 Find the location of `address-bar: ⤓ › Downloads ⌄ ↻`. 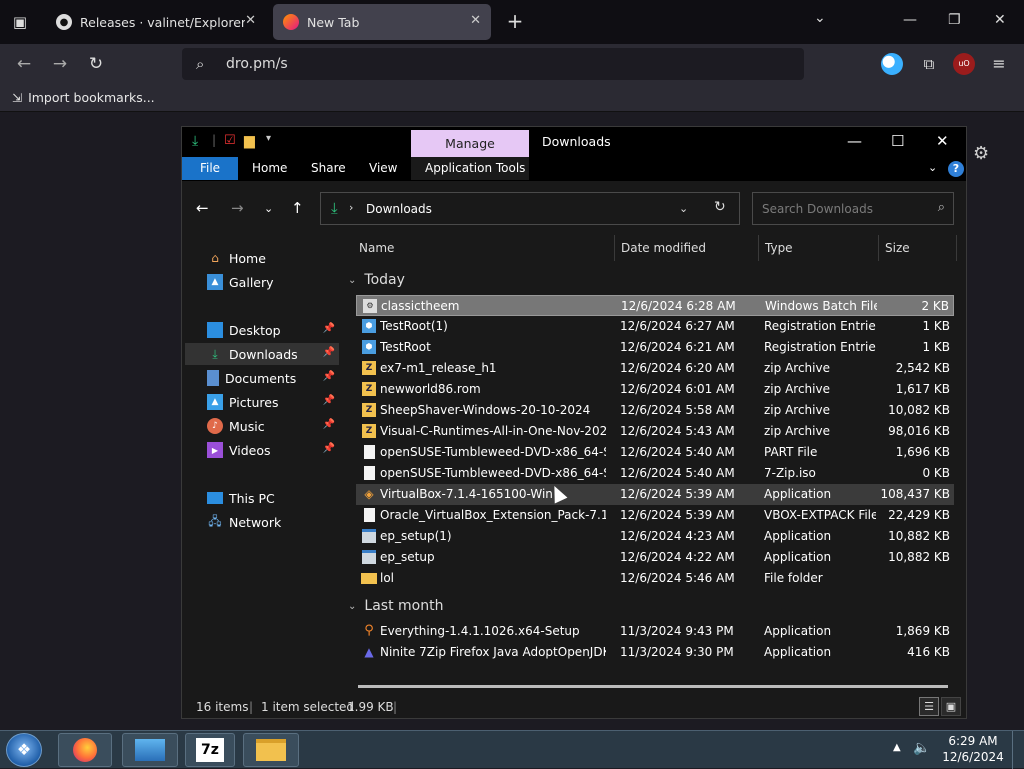

address-bar: ⤓ › Downloads ⌄ ↻ is located at coordinates (530, 208).